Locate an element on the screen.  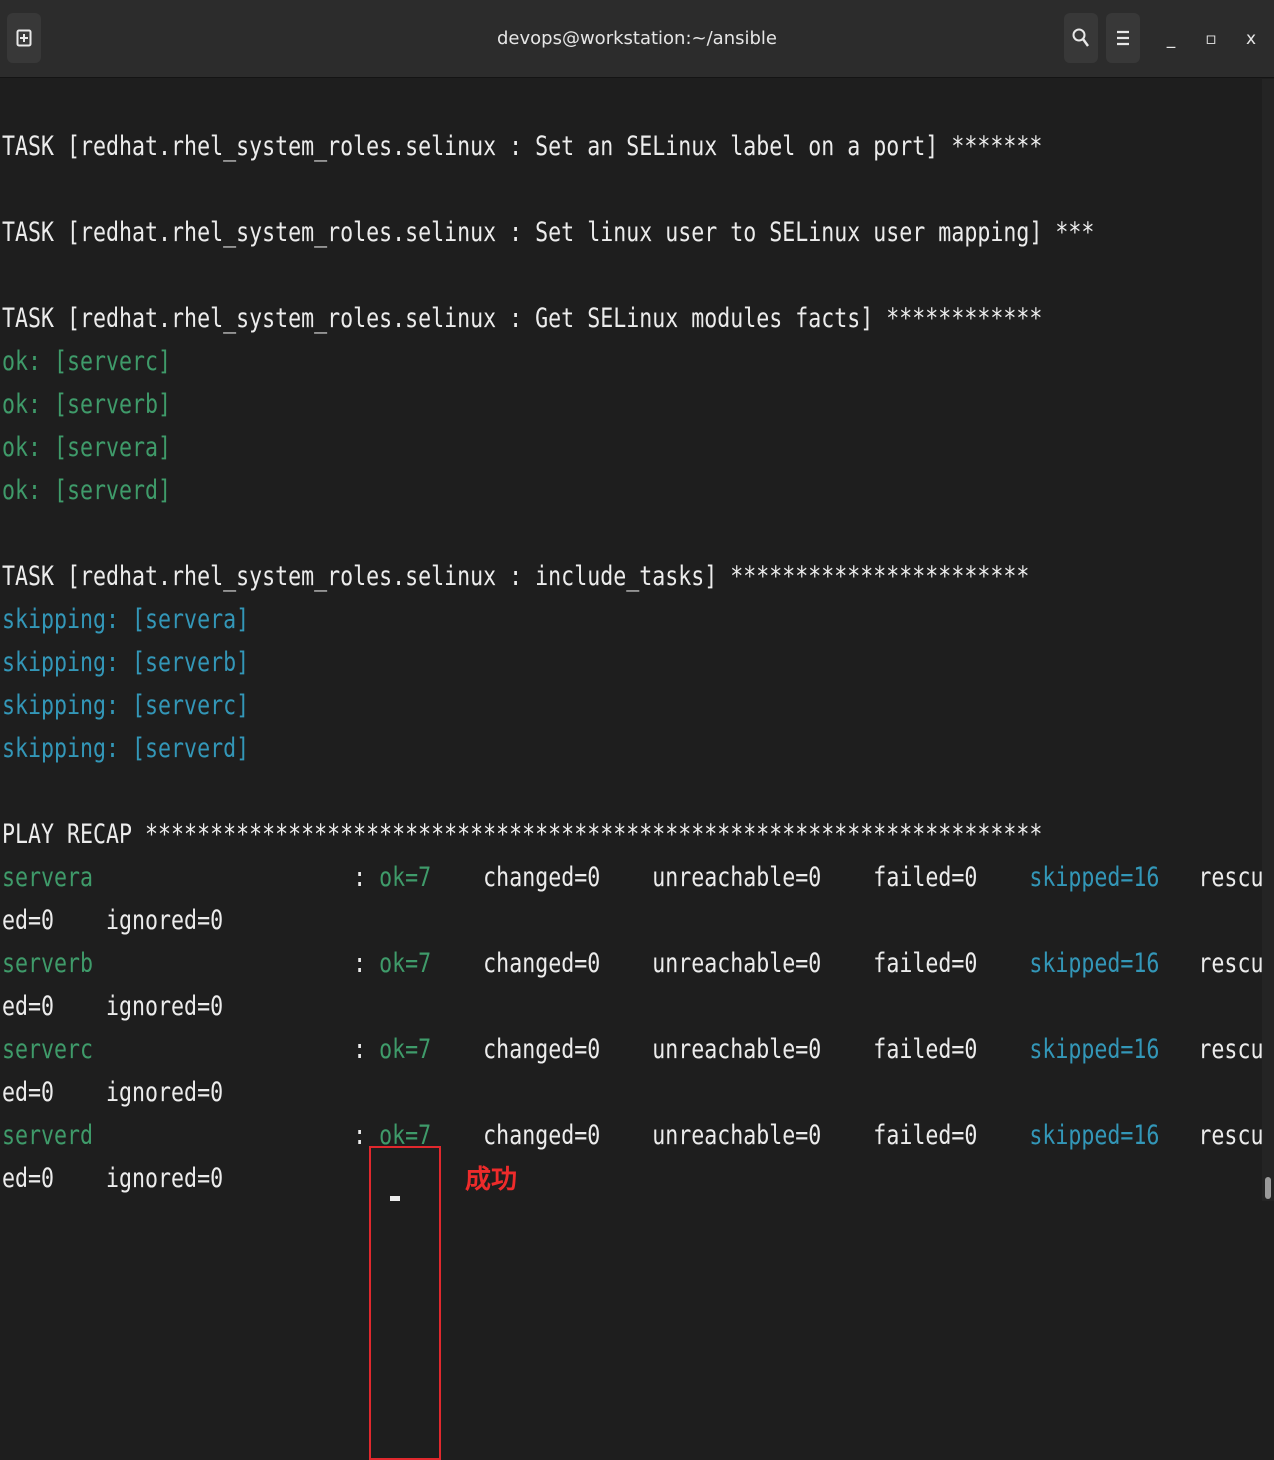
terminal-text-segment: ok: [servera] is located at coordinates (87, 447).